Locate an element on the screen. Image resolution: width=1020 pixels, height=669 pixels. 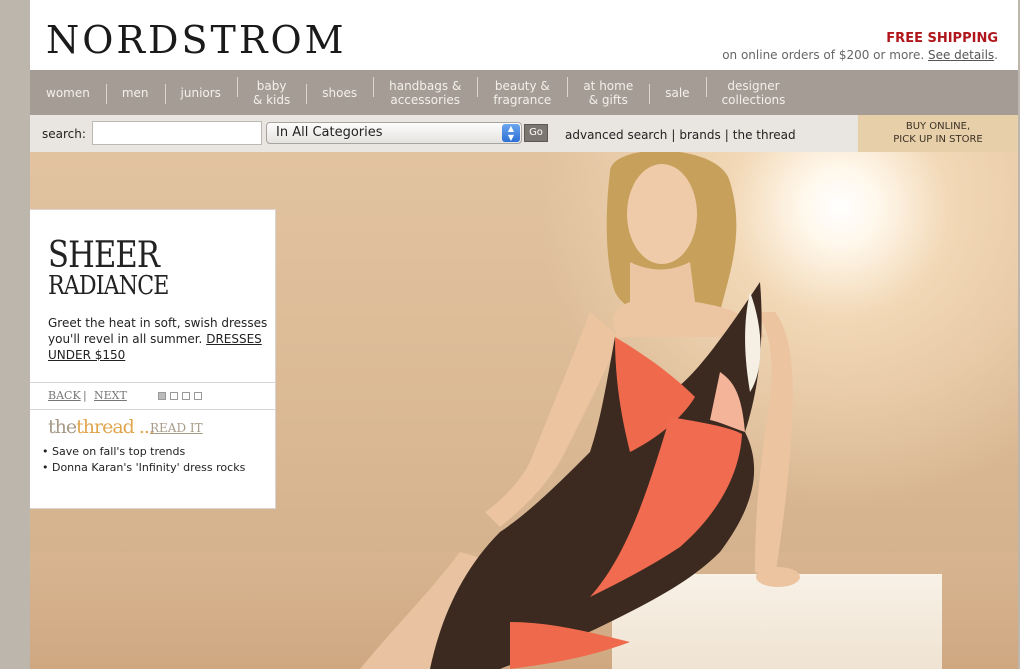
nav-label: at home is located at coordinates (608, 85).